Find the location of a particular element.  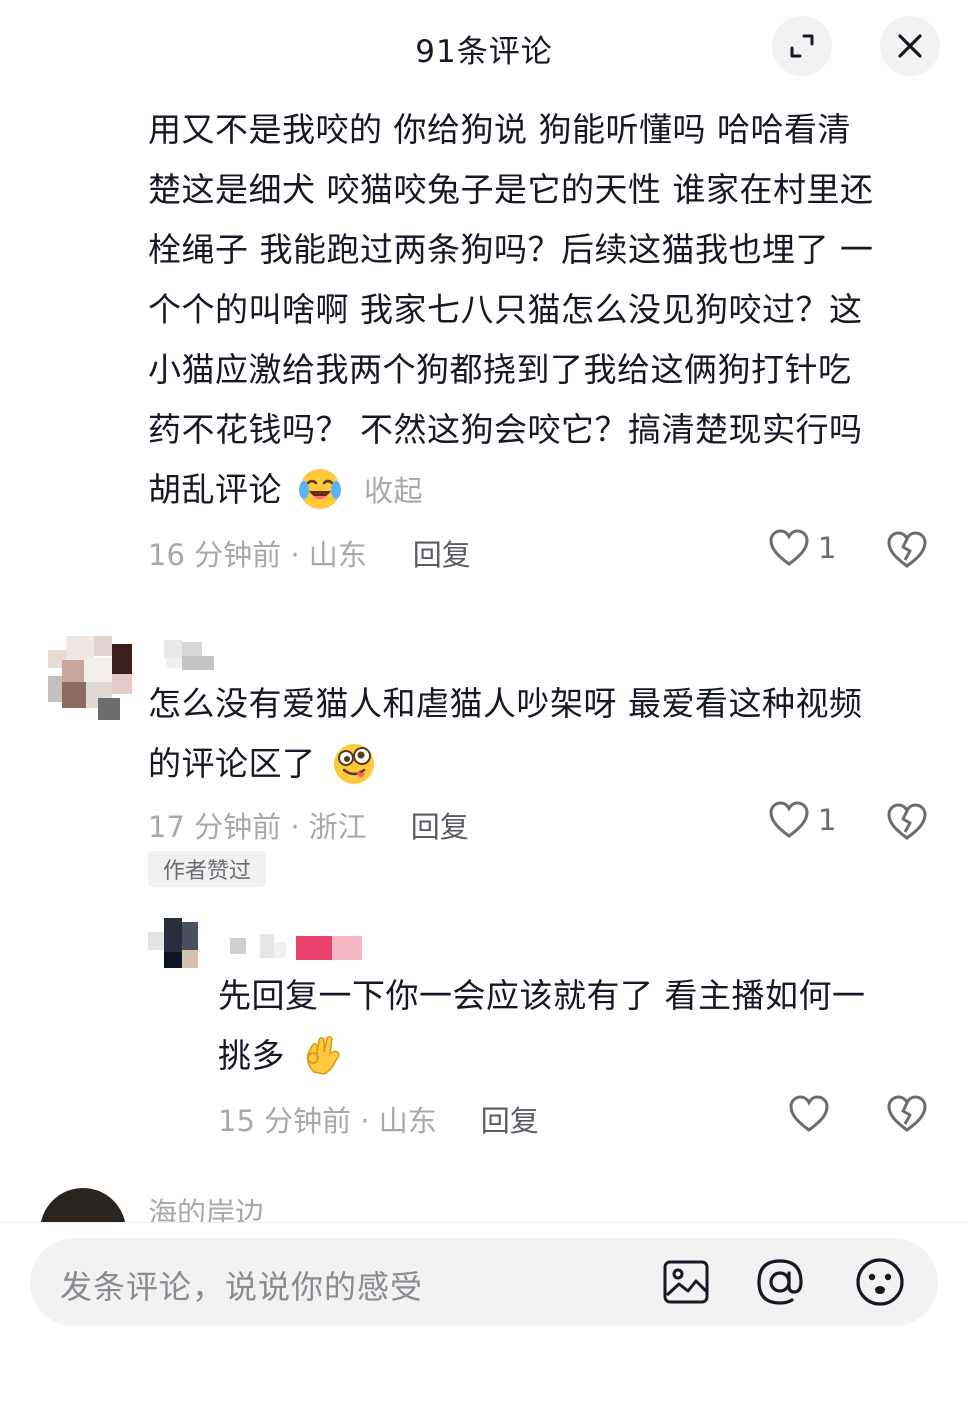

comment-line: 先回复一下你一会应该就有了 看主播如何一 is located at coordinates (542, 995).